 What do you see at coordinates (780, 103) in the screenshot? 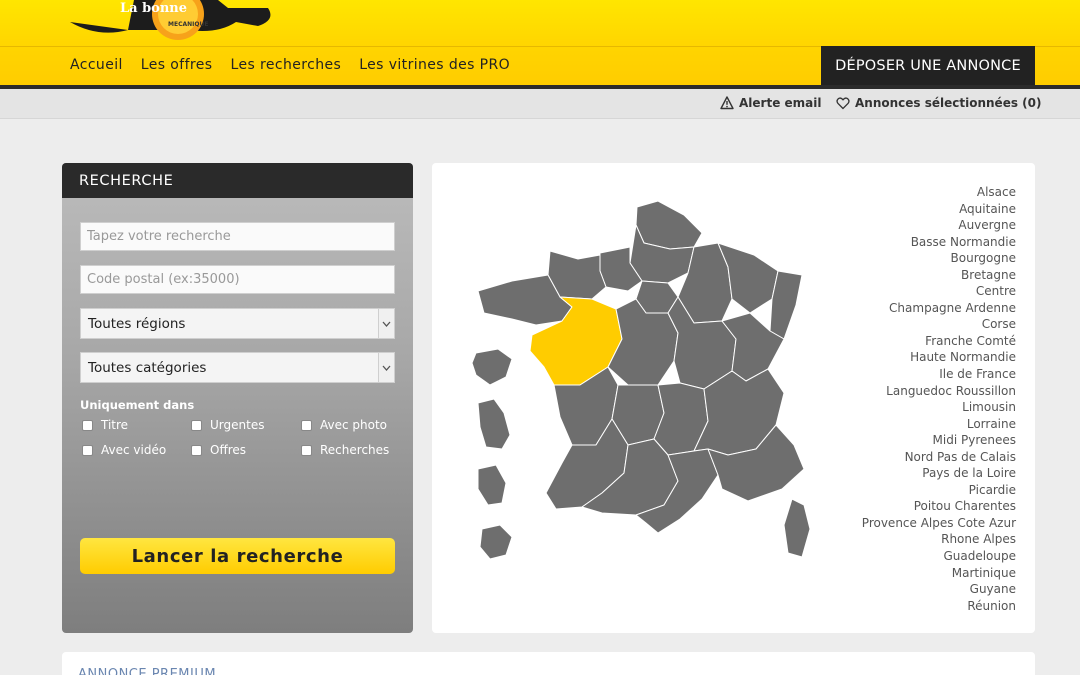
I see `email-alert-label: Alerte email` at bounding box center [780, 103].